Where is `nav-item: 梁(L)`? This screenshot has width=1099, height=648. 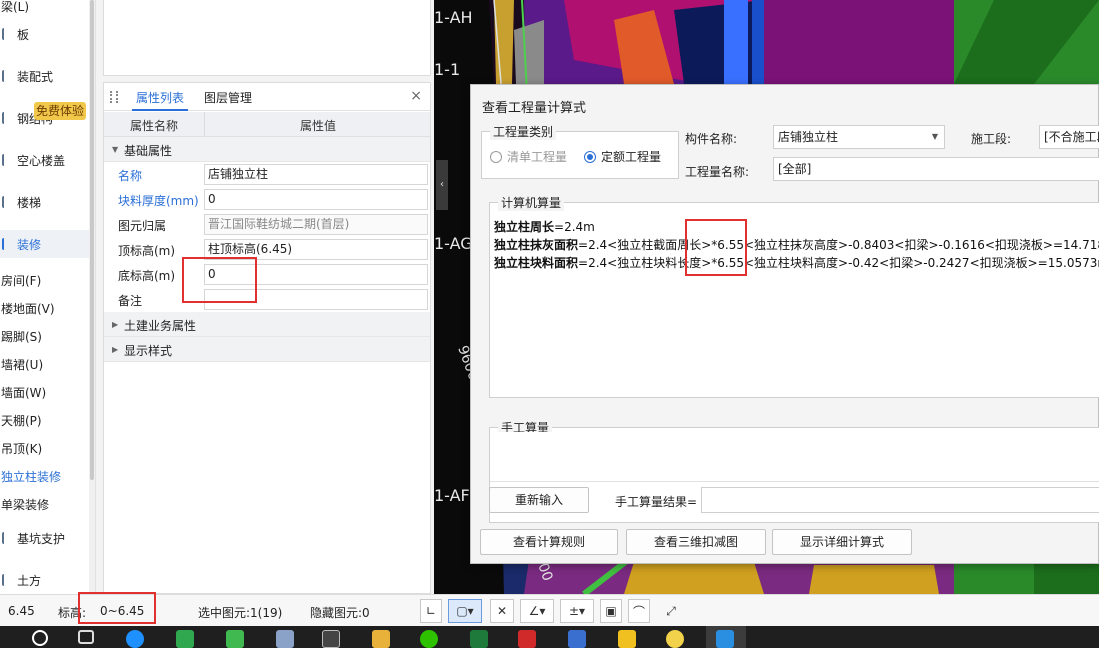 nav-item: 梁(L) is located at coordinates (46, 10).